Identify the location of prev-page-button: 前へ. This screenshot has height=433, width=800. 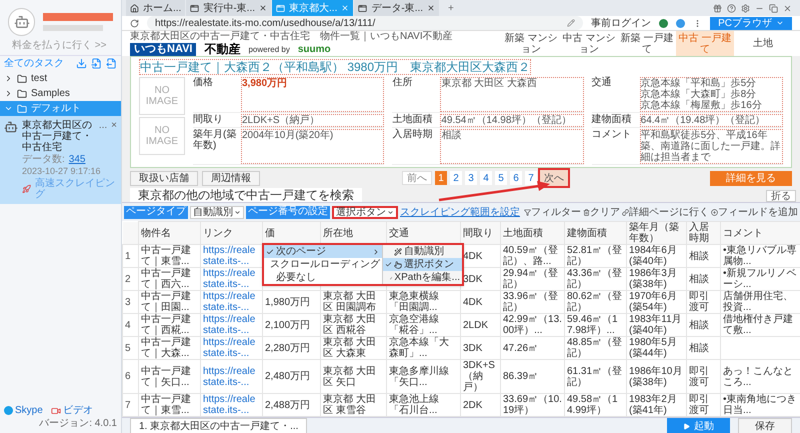
(417, 178).